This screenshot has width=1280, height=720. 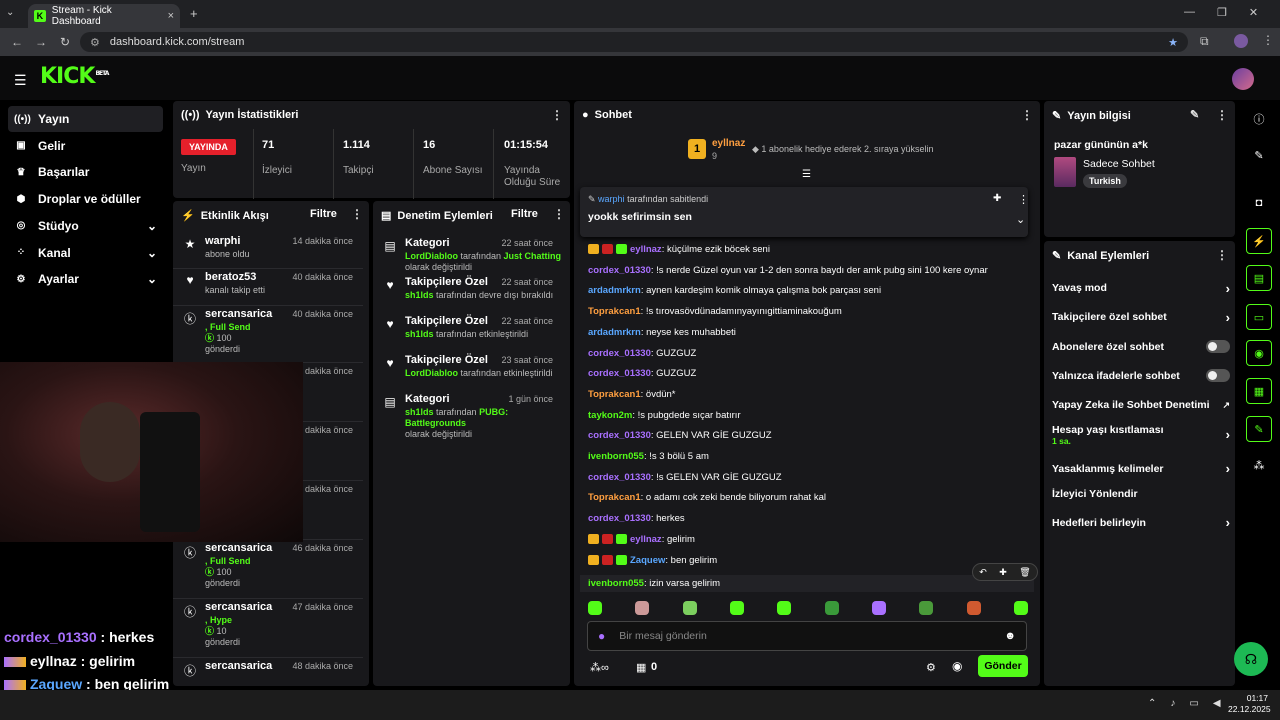 I want to click on pinned-by-user: warphi, so click(x=611, y=199).